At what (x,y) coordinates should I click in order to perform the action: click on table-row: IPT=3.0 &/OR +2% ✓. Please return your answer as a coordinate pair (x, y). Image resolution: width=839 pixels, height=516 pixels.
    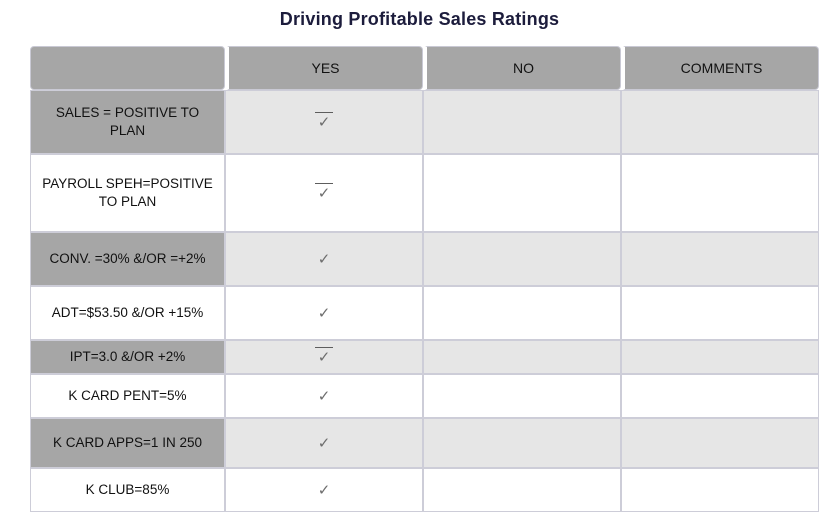
    Looking at the image, I should click on (424, 357).